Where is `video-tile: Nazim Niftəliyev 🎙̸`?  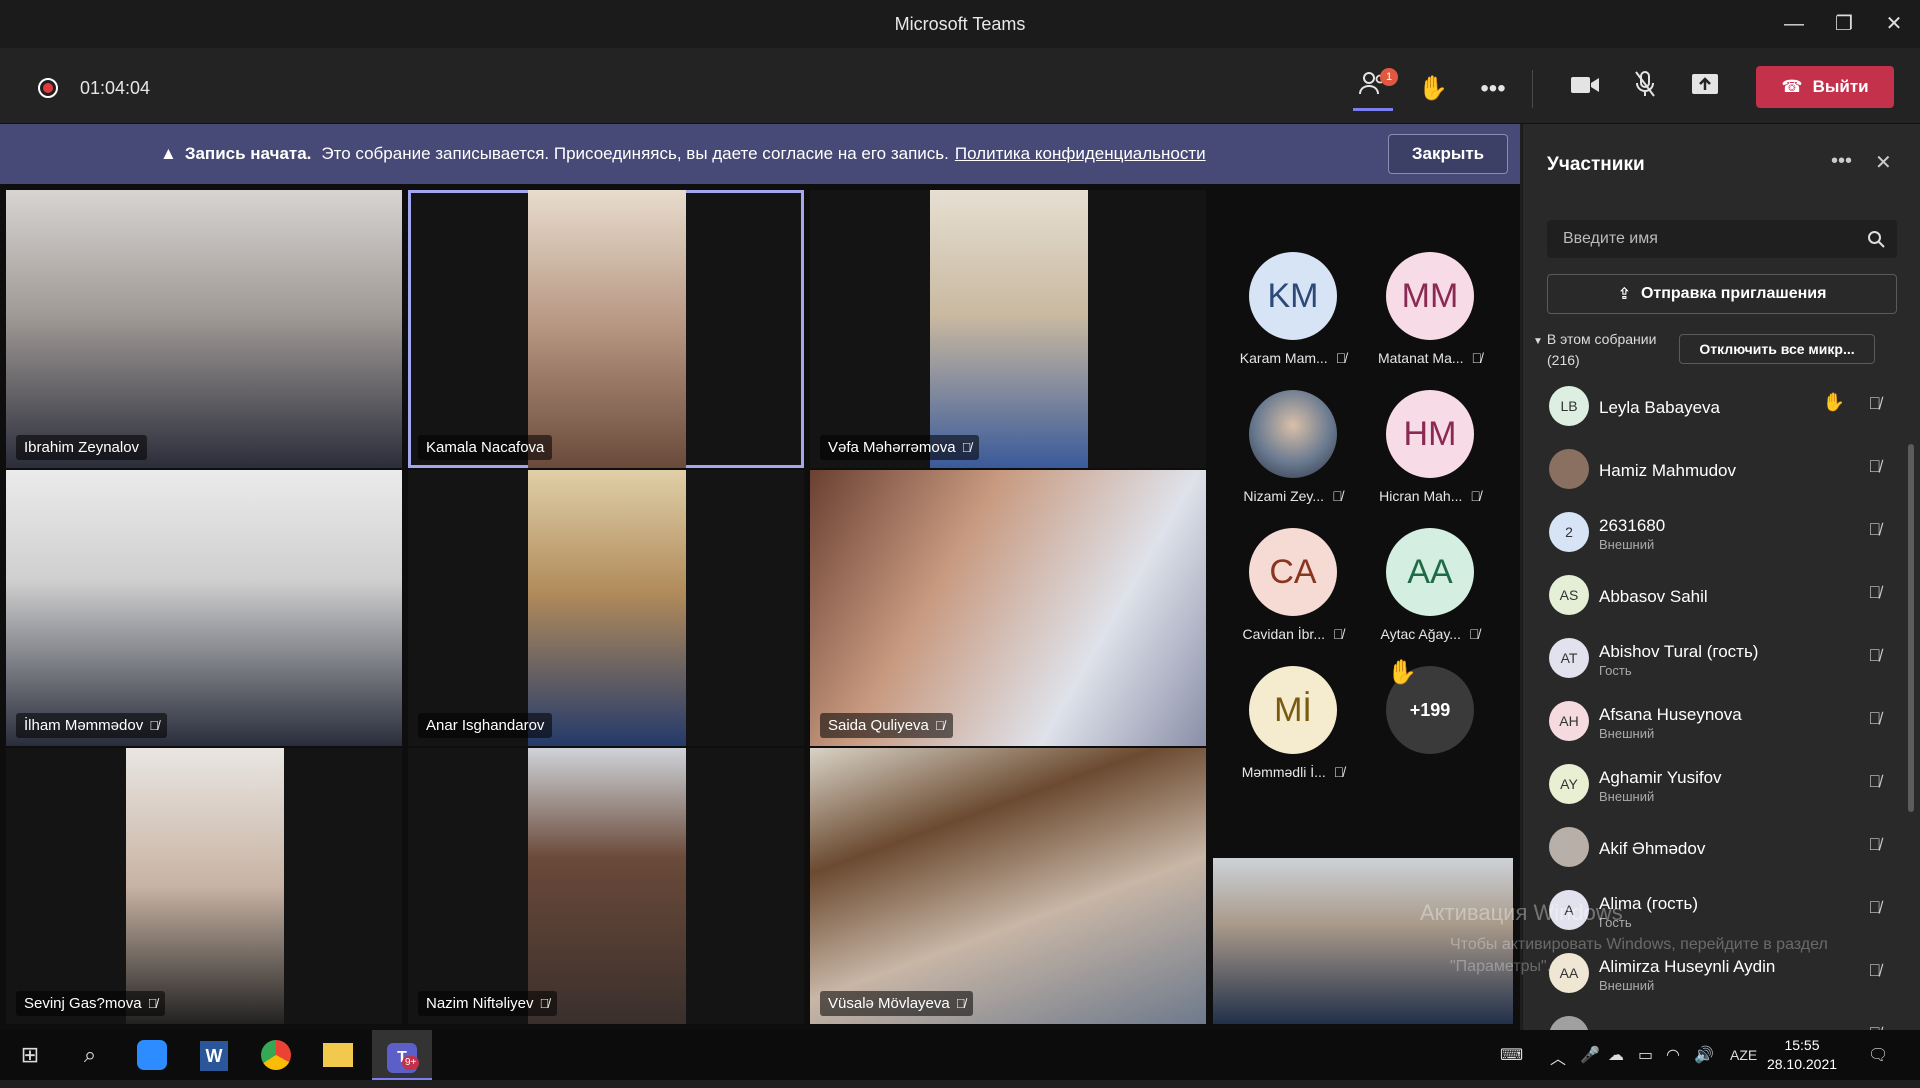 video-tile: Nazim Niftəliyev 🎙̸ is located at coordinates (606, 886).